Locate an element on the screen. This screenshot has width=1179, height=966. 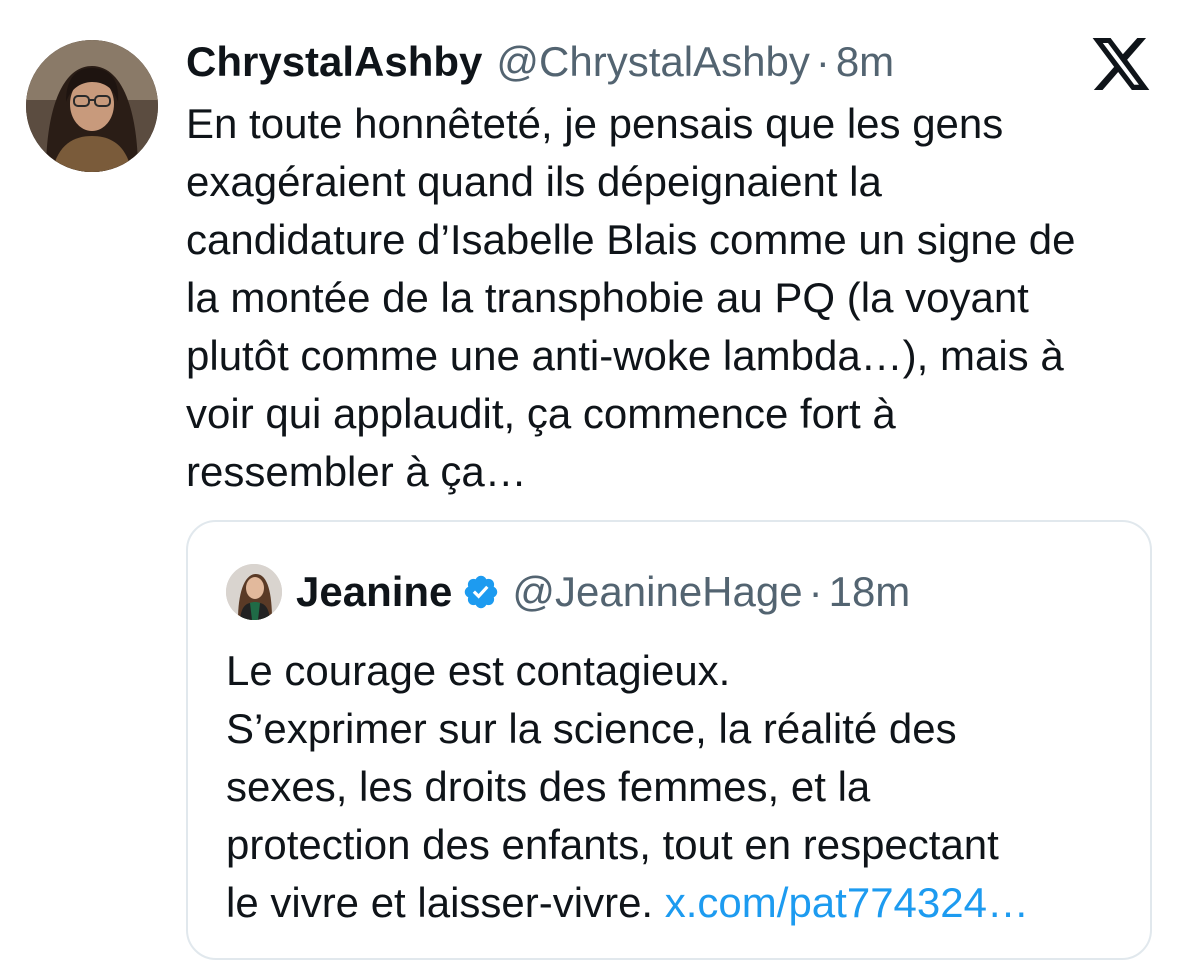
tweet-text-line: voir qui applaudit, ça commence fort à is located at coordinates (541, 413).